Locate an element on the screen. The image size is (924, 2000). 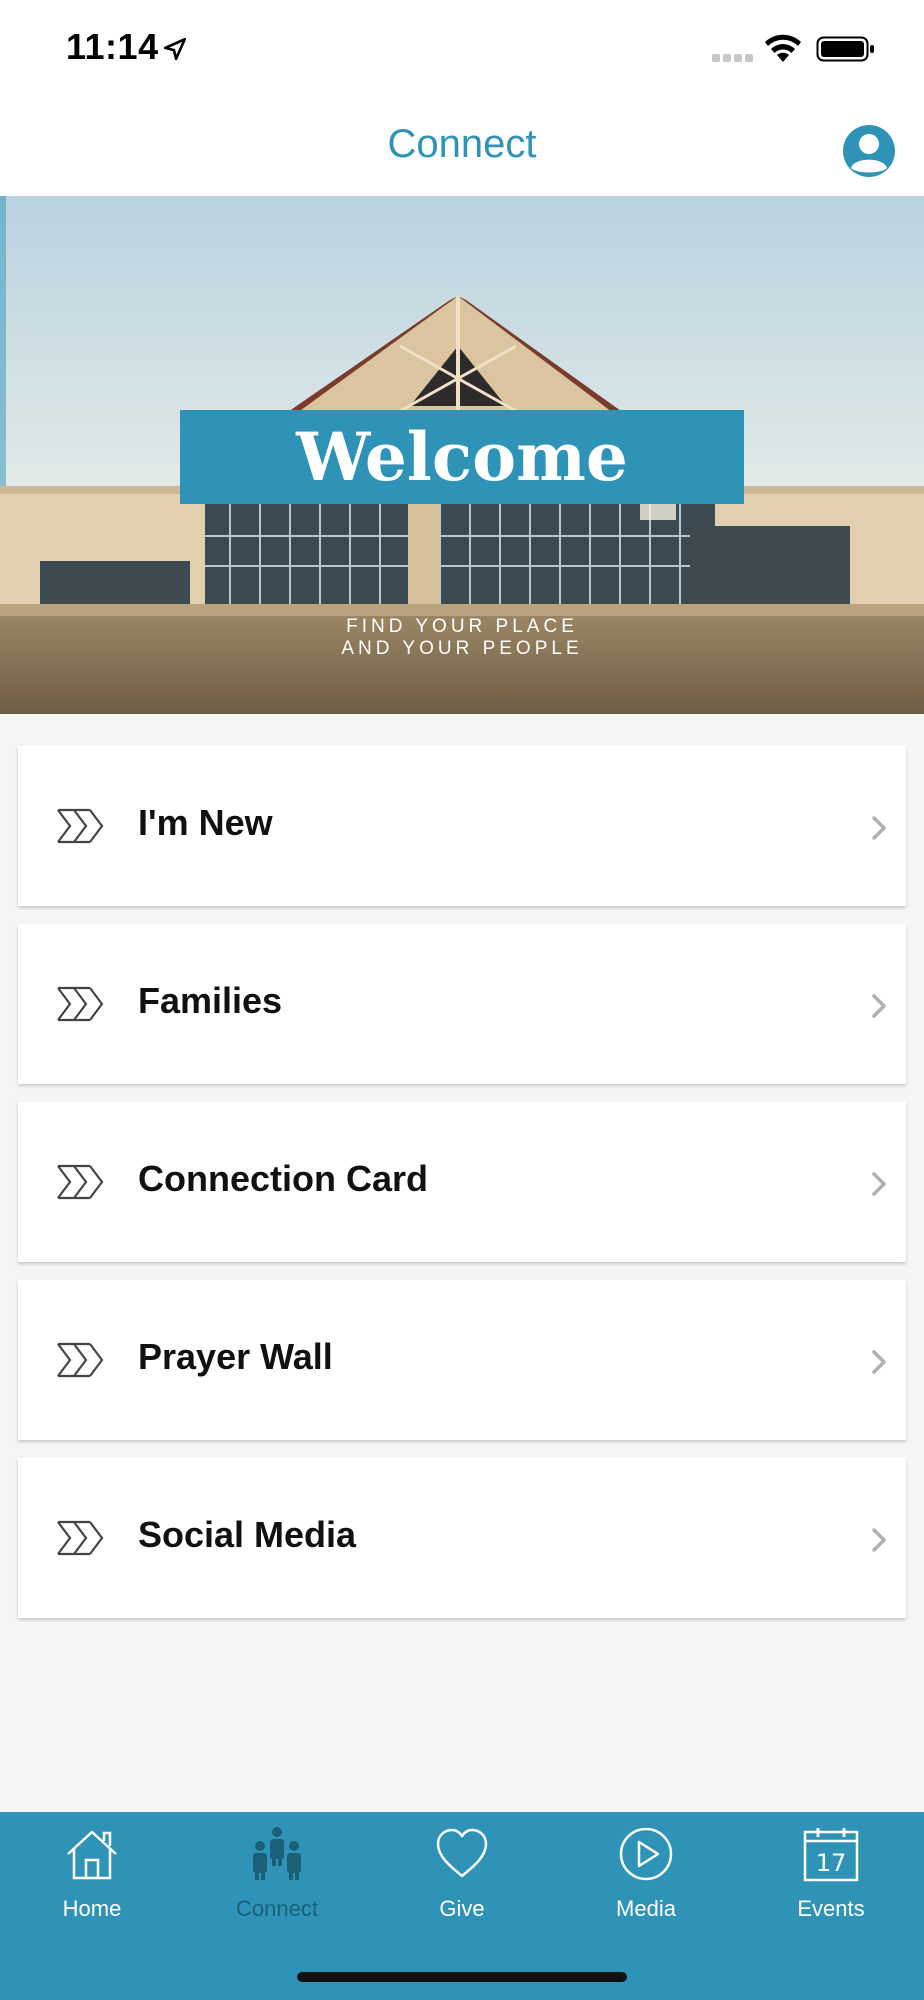
page-title: Connect is located at coordinates (462, 144).